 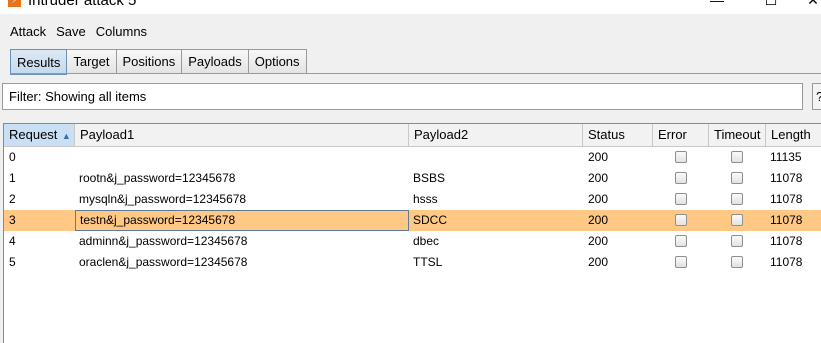 I want to click on column-header-payload2: Payload2, so click(x=496, y=135).